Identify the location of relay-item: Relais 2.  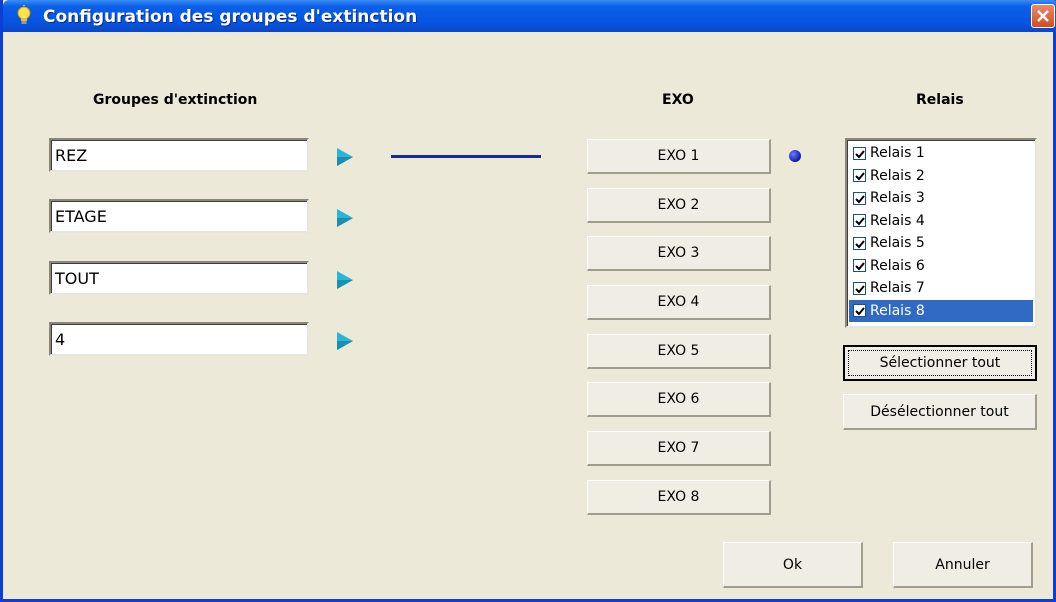
(941, 176).